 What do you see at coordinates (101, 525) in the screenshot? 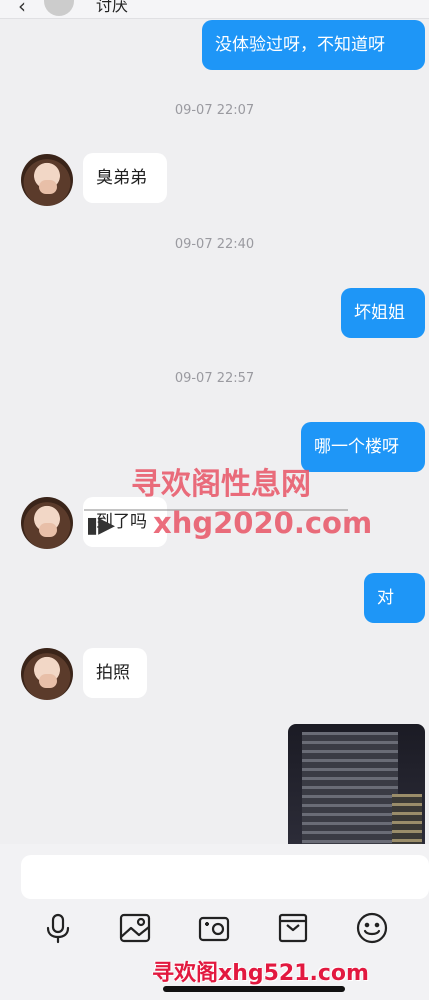
I see `play-arrow-icon: ▮▶` at bounding box center [101, 525].